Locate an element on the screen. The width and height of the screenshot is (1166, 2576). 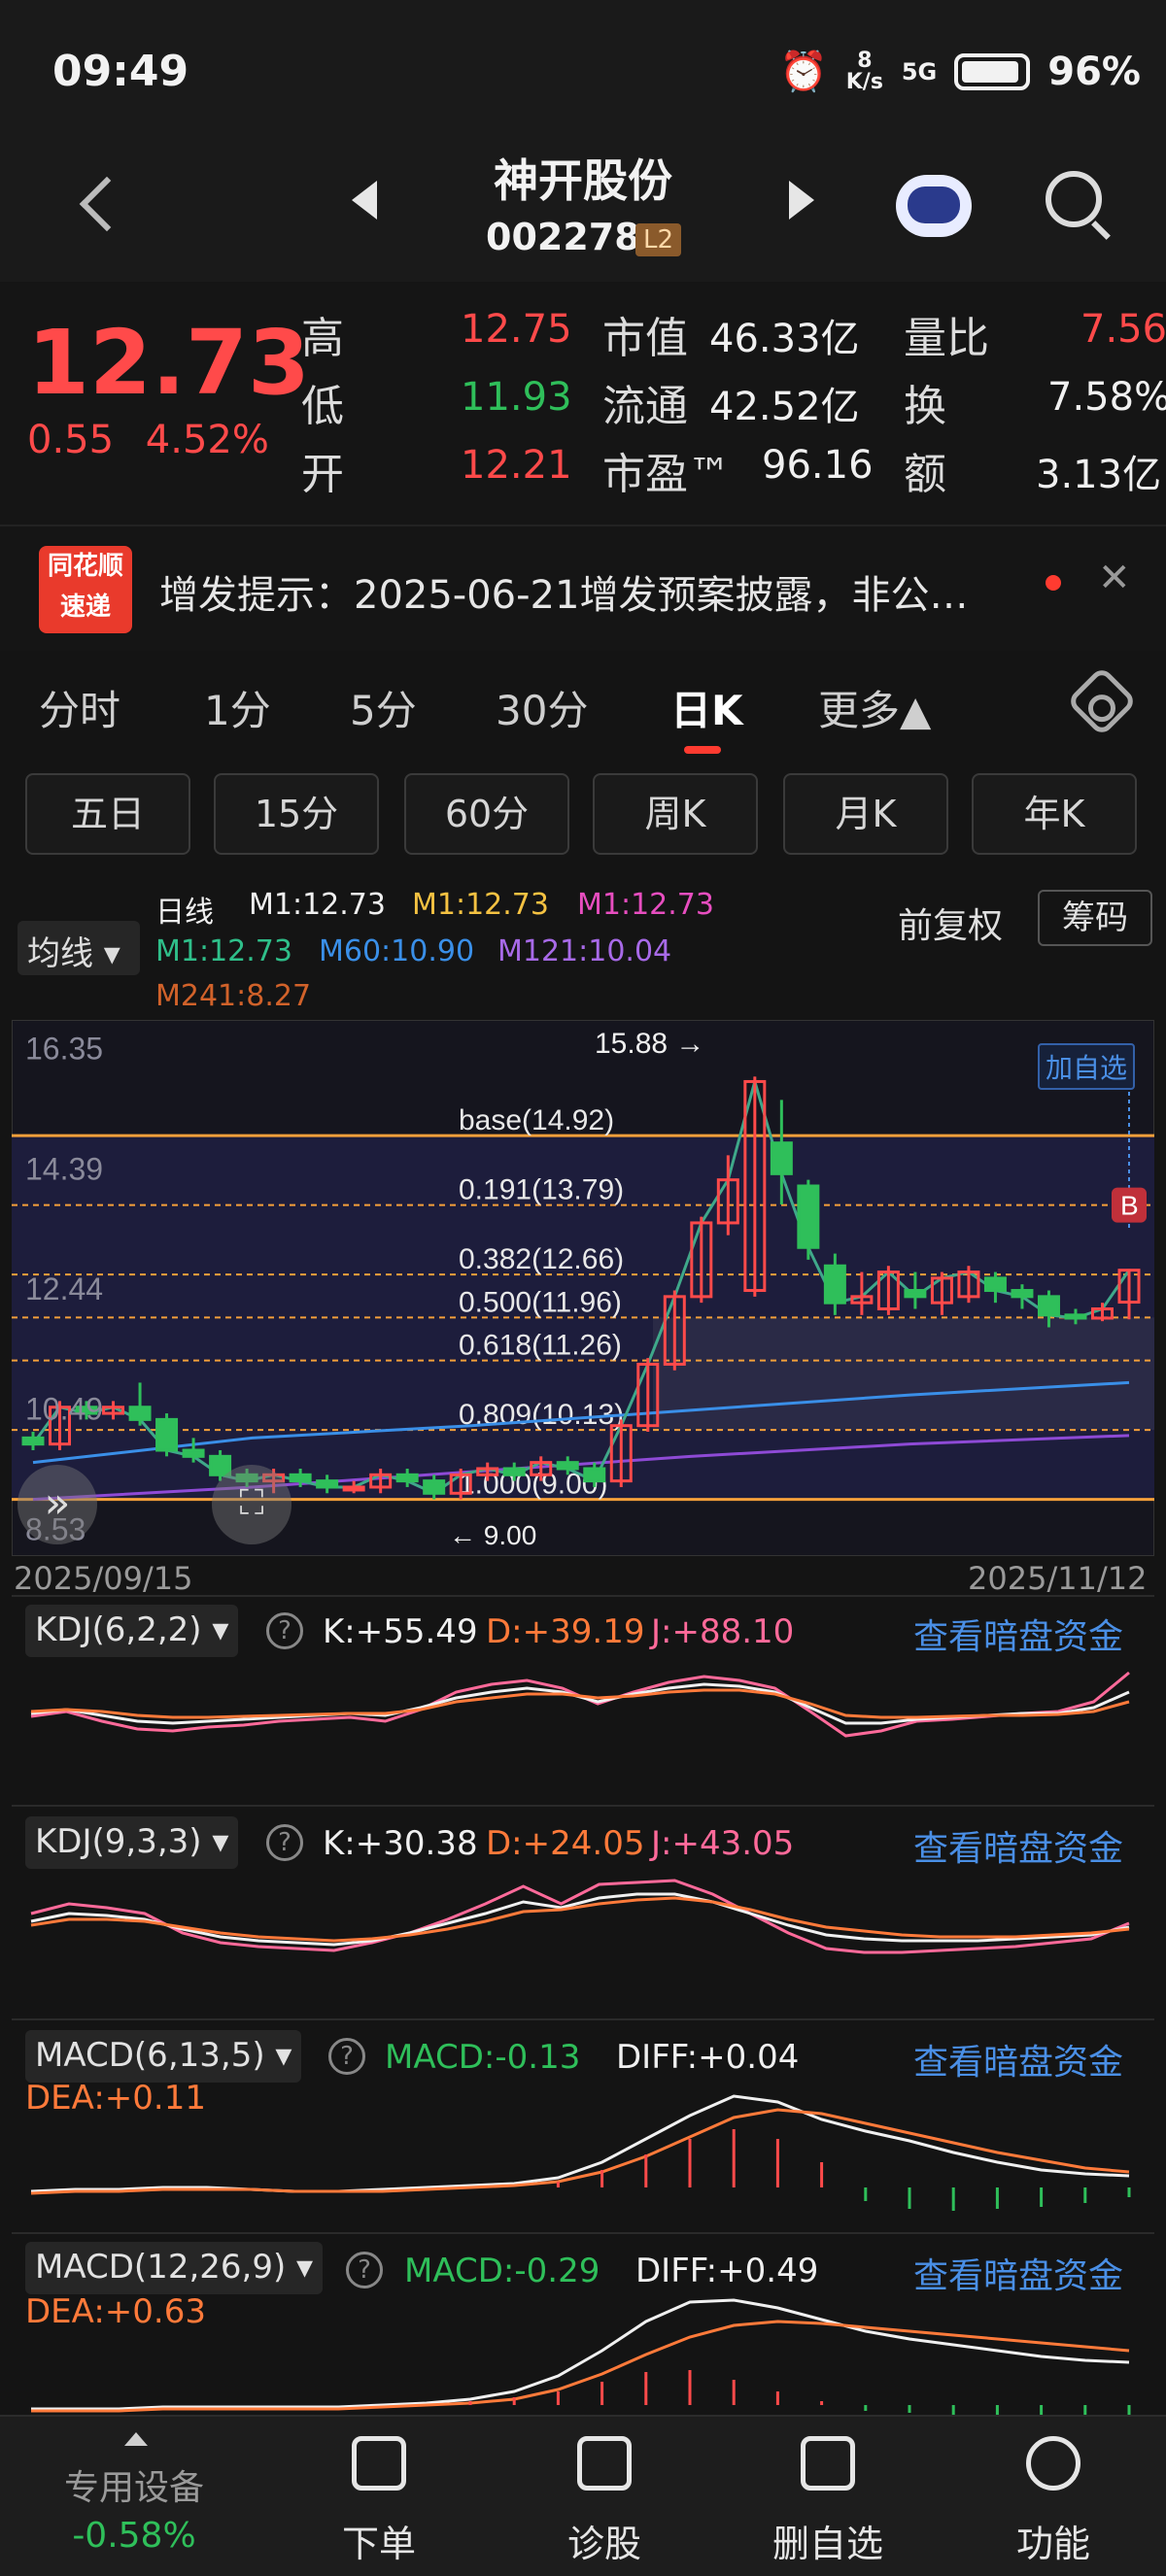
fib-label: 0.191(13.79) is located at coordinates (541, 1190).